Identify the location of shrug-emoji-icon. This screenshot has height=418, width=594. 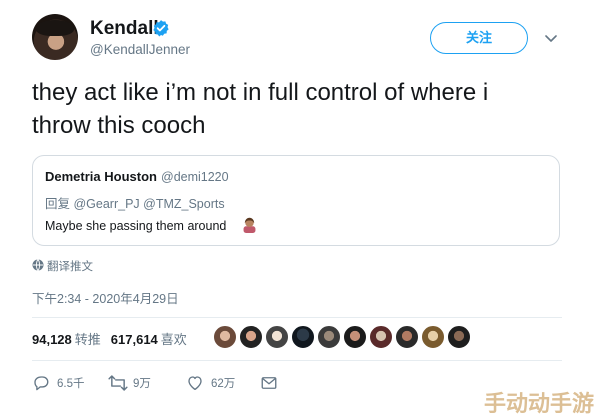
(249, 225).